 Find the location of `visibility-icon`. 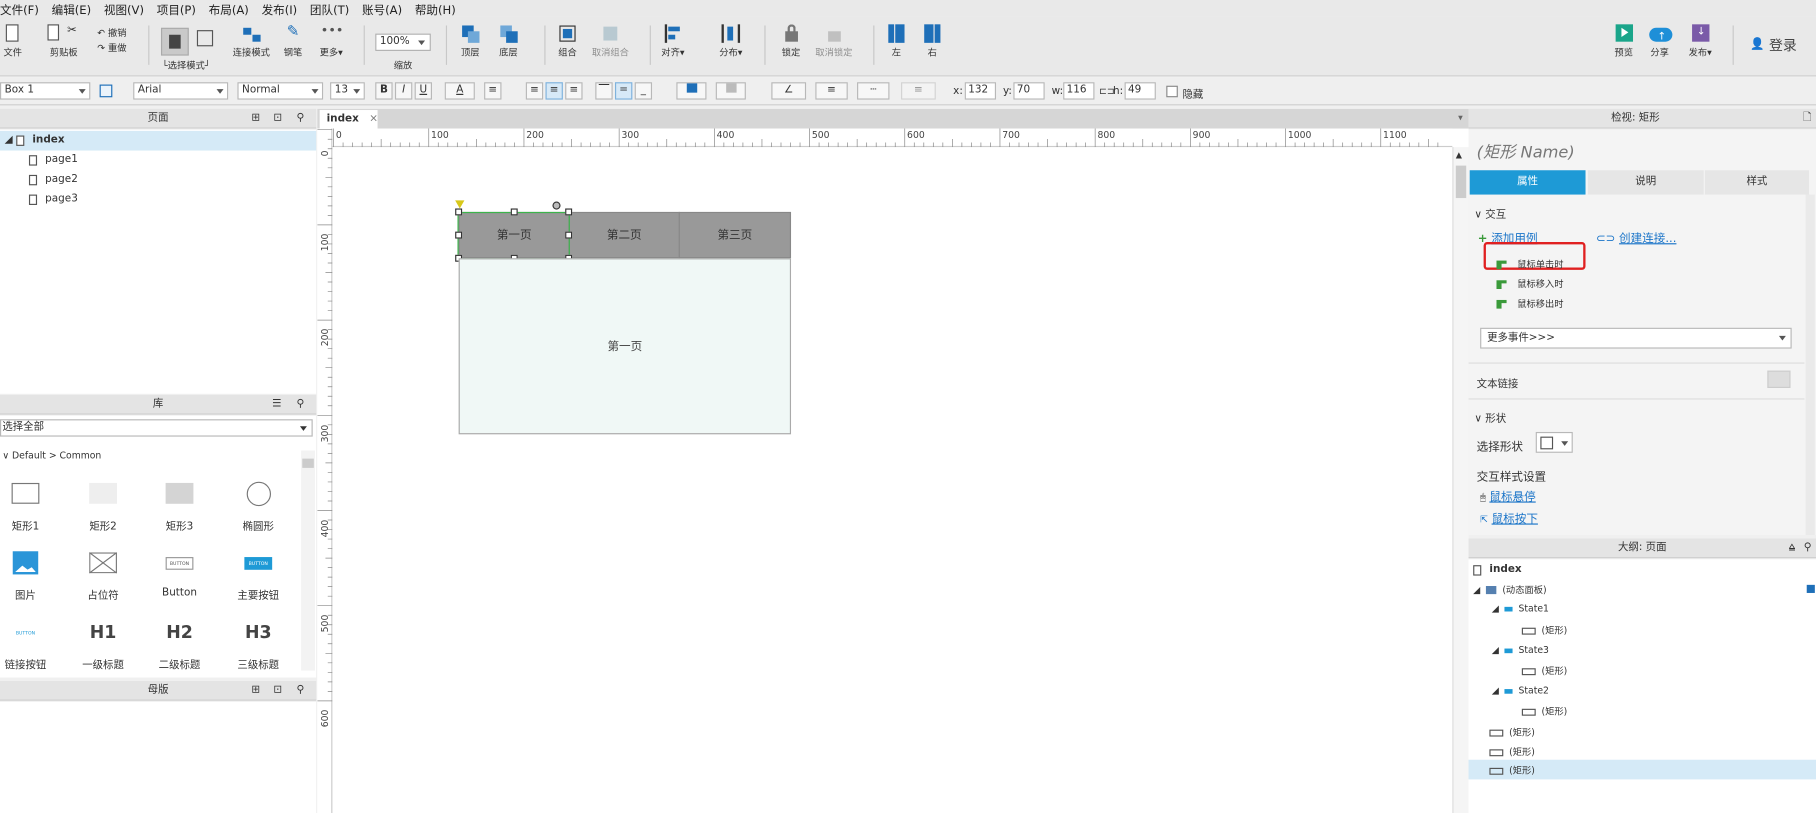

visibility-icon is located at coordinates (1810, 588).